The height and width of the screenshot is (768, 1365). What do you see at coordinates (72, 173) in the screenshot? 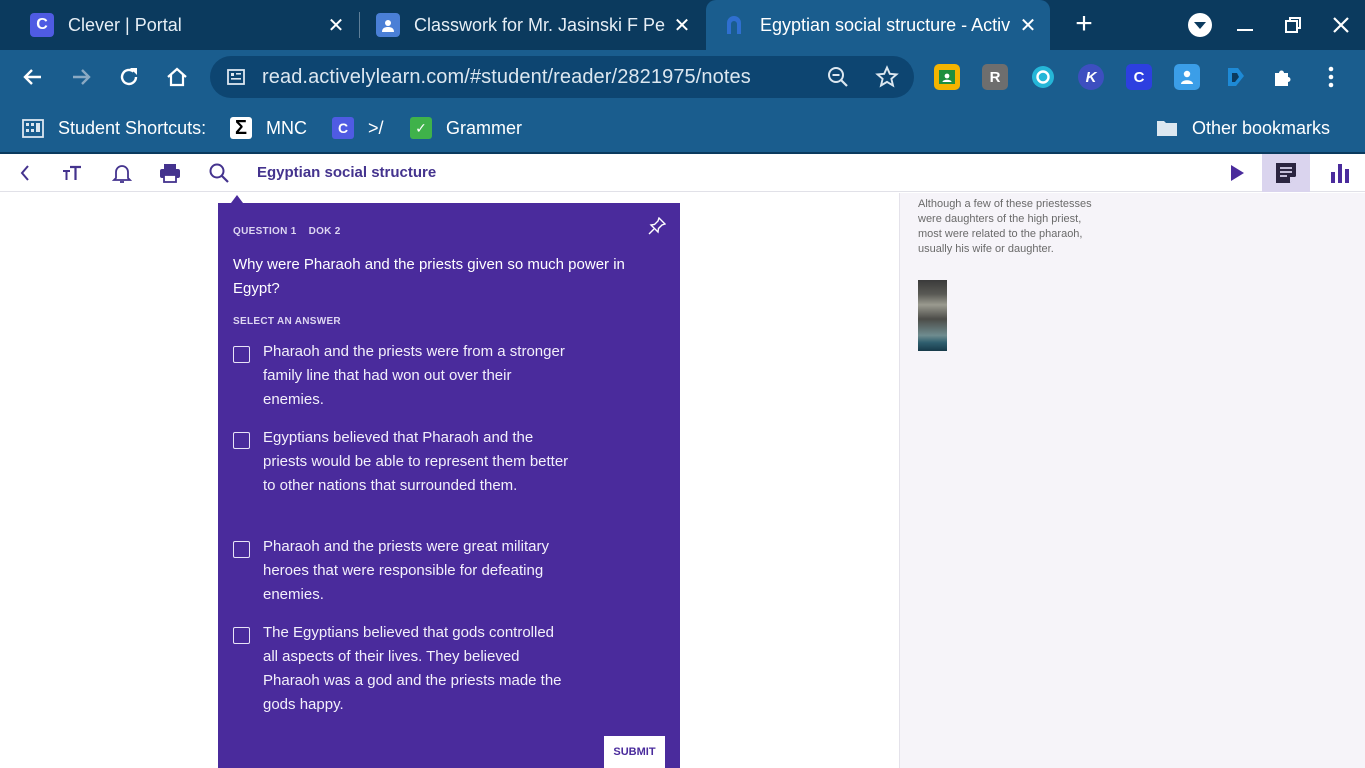
I see `text-size-icon` at bounding box center [72, 173].